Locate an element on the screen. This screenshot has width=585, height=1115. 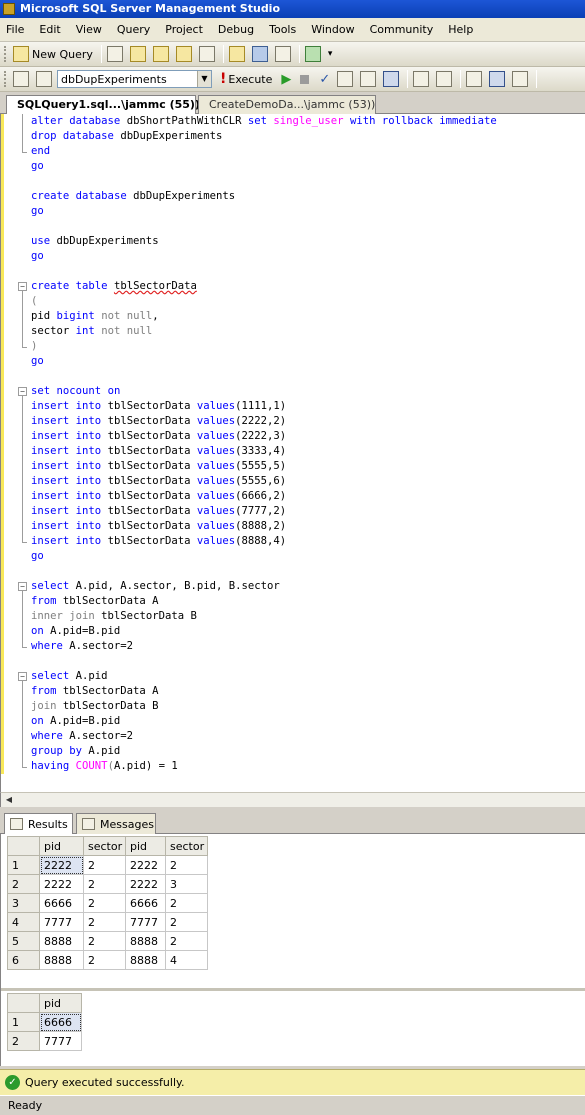
menu-project: Project is located at coordinates (184, 29).